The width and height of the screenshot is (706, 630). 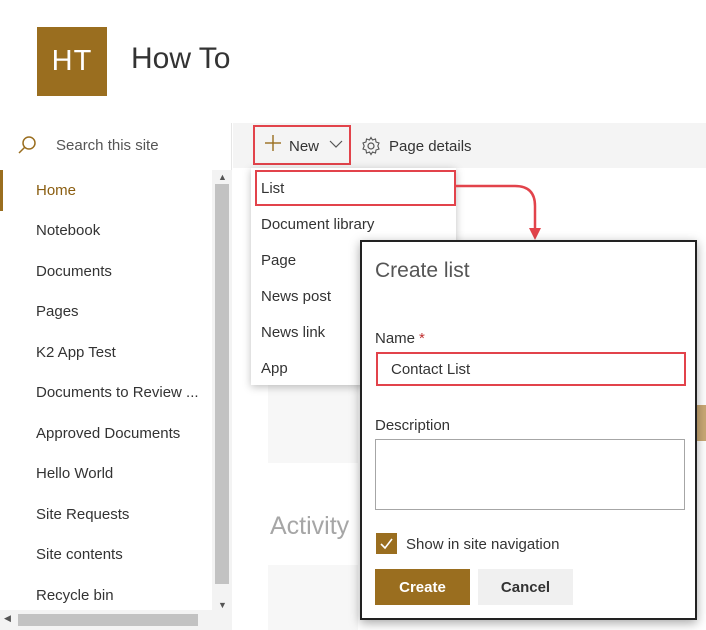 I want to click on menu-item-document-library: Document library, so click(x=353, y=224).